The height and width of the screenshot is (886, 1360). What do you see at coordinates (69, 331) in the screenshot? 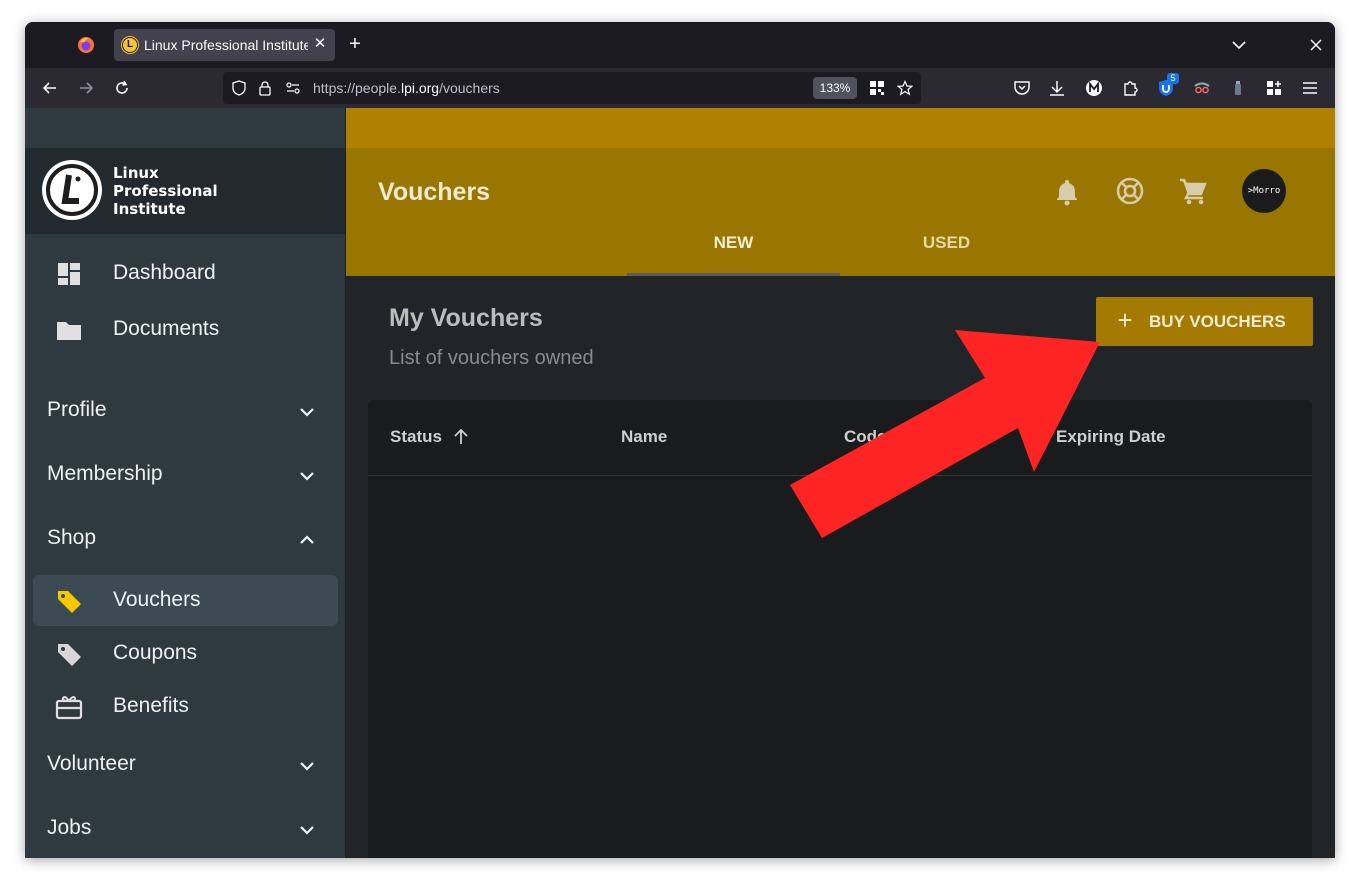
I see `folder-icon` at bounding box center [69, 331].